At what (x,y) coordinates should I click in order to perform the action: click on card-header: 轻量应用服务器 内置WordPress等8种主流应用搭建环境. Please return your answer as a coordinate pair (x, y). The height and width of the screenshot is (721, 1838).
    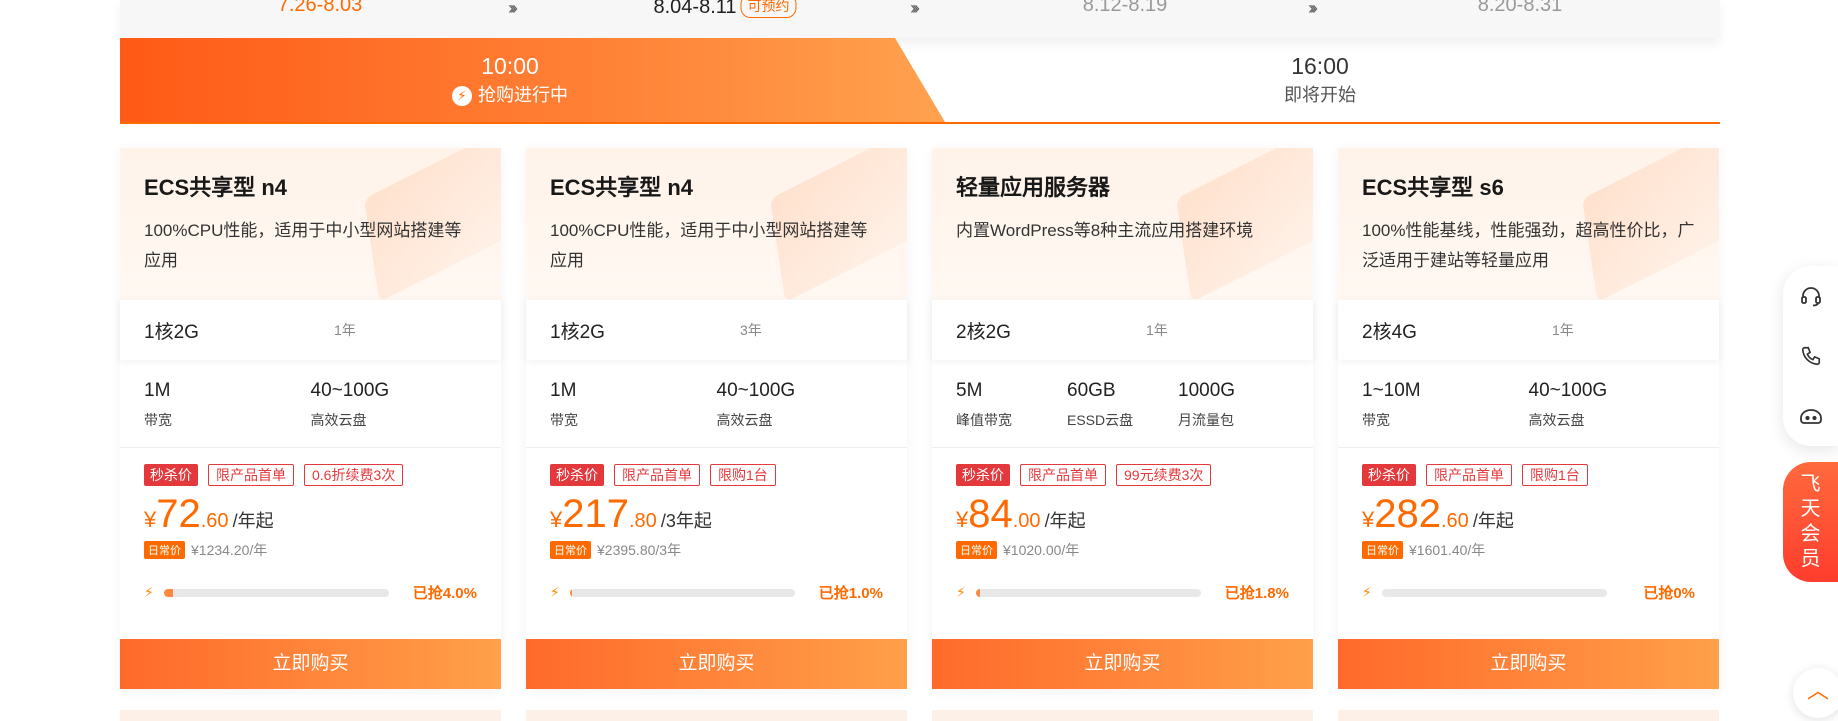
    Looking at the image, I should click on (1122, 224).